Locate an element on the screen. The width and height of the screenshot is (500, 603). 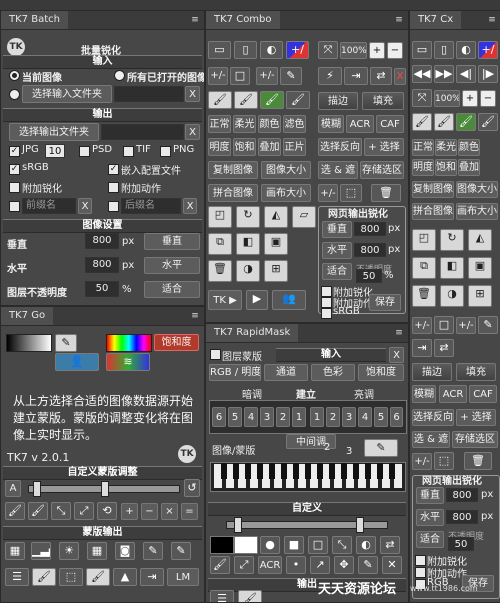
blend-screen-button: 滤色 is located at coordinates (294, 124).